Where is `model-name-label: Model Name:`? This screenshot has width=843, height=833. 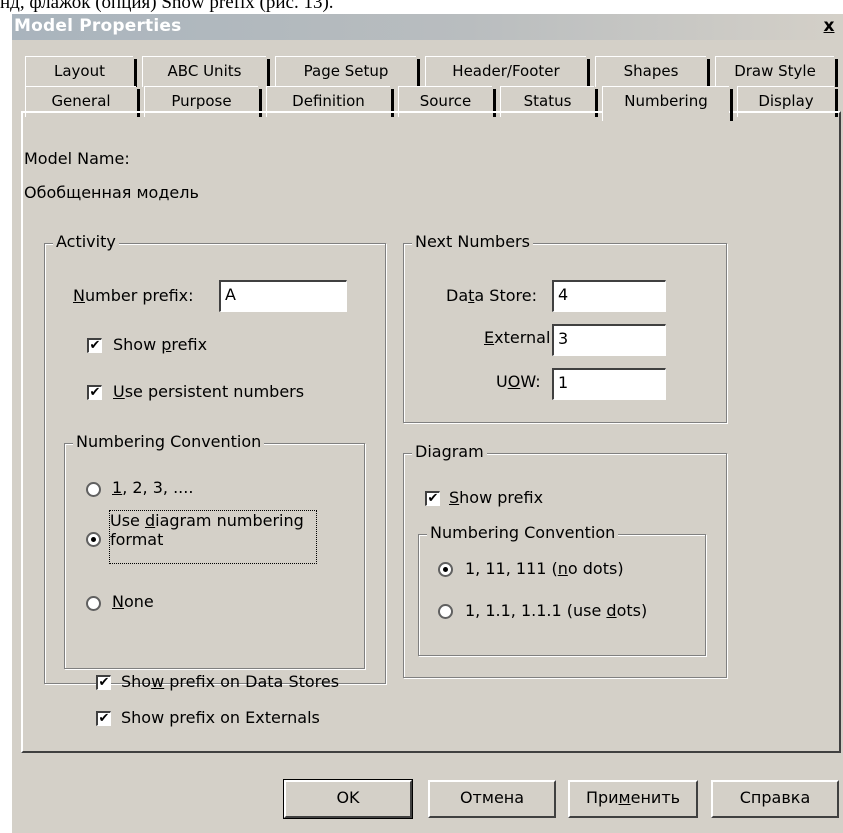 model-name-label: Model Name: is located at coordinates (77, 158).